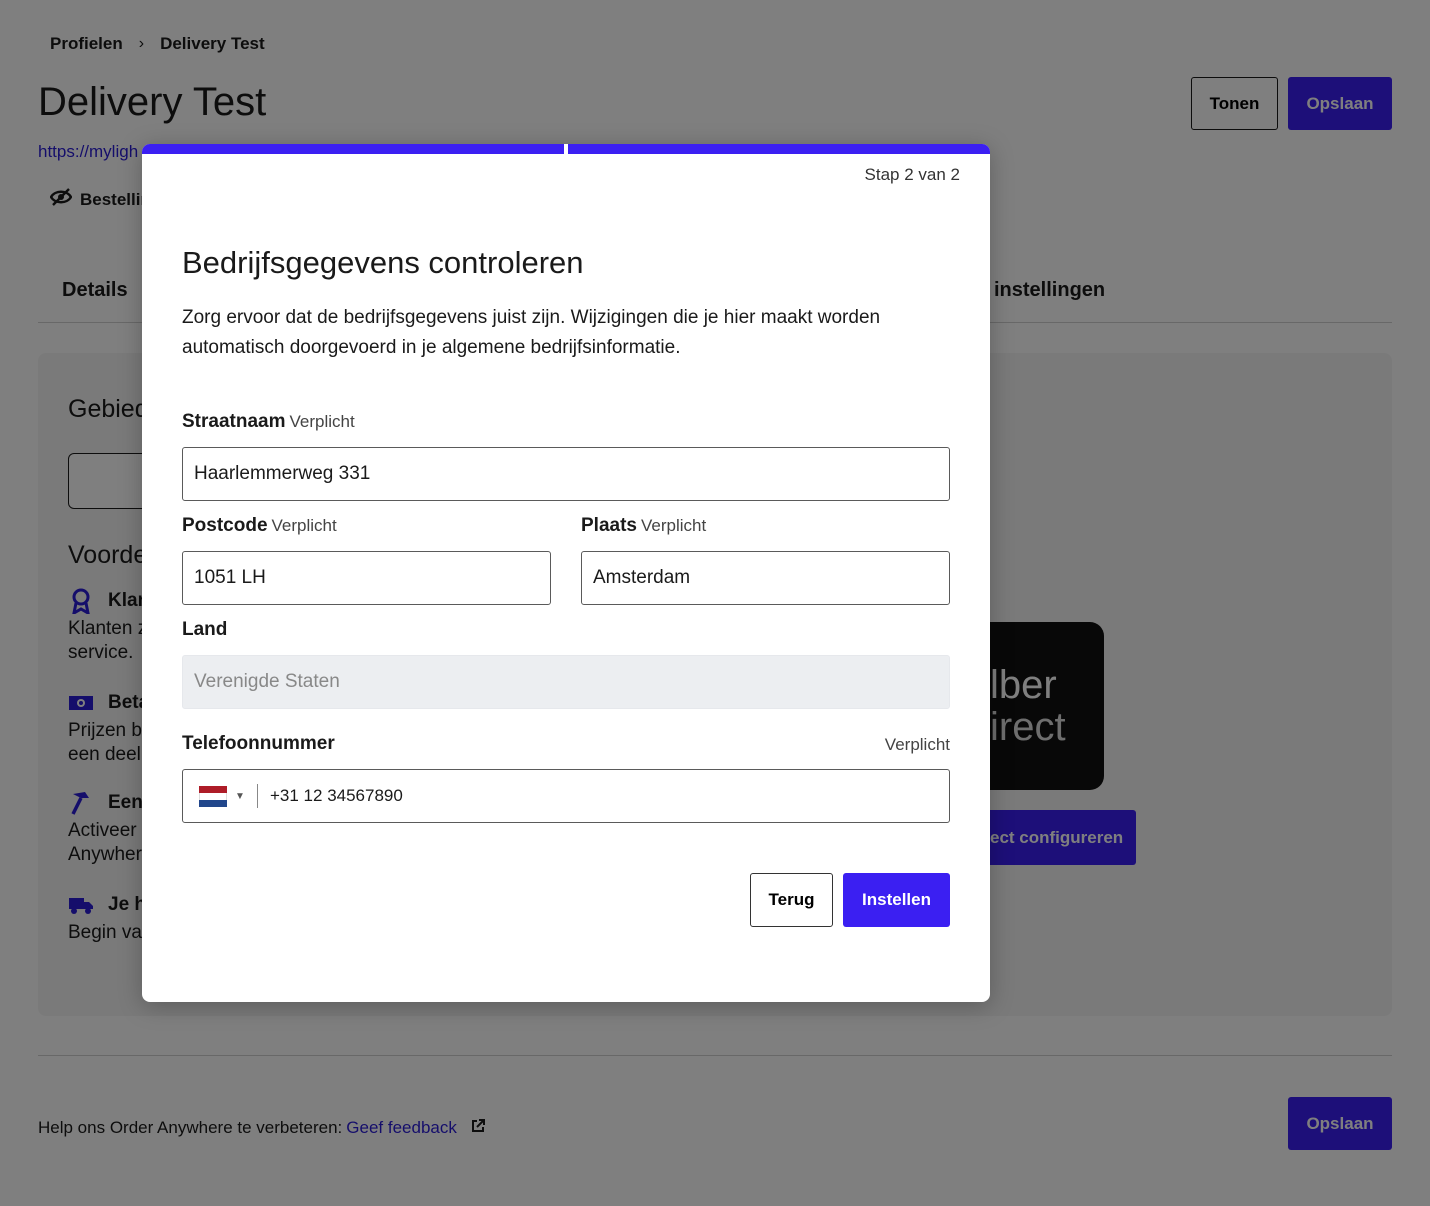 This screenshot has height=1206, width=1430. Describe the element at coordinates (259, 525) in the screenshot. I see `postcode-label: Postcode Verplicht` at that location.